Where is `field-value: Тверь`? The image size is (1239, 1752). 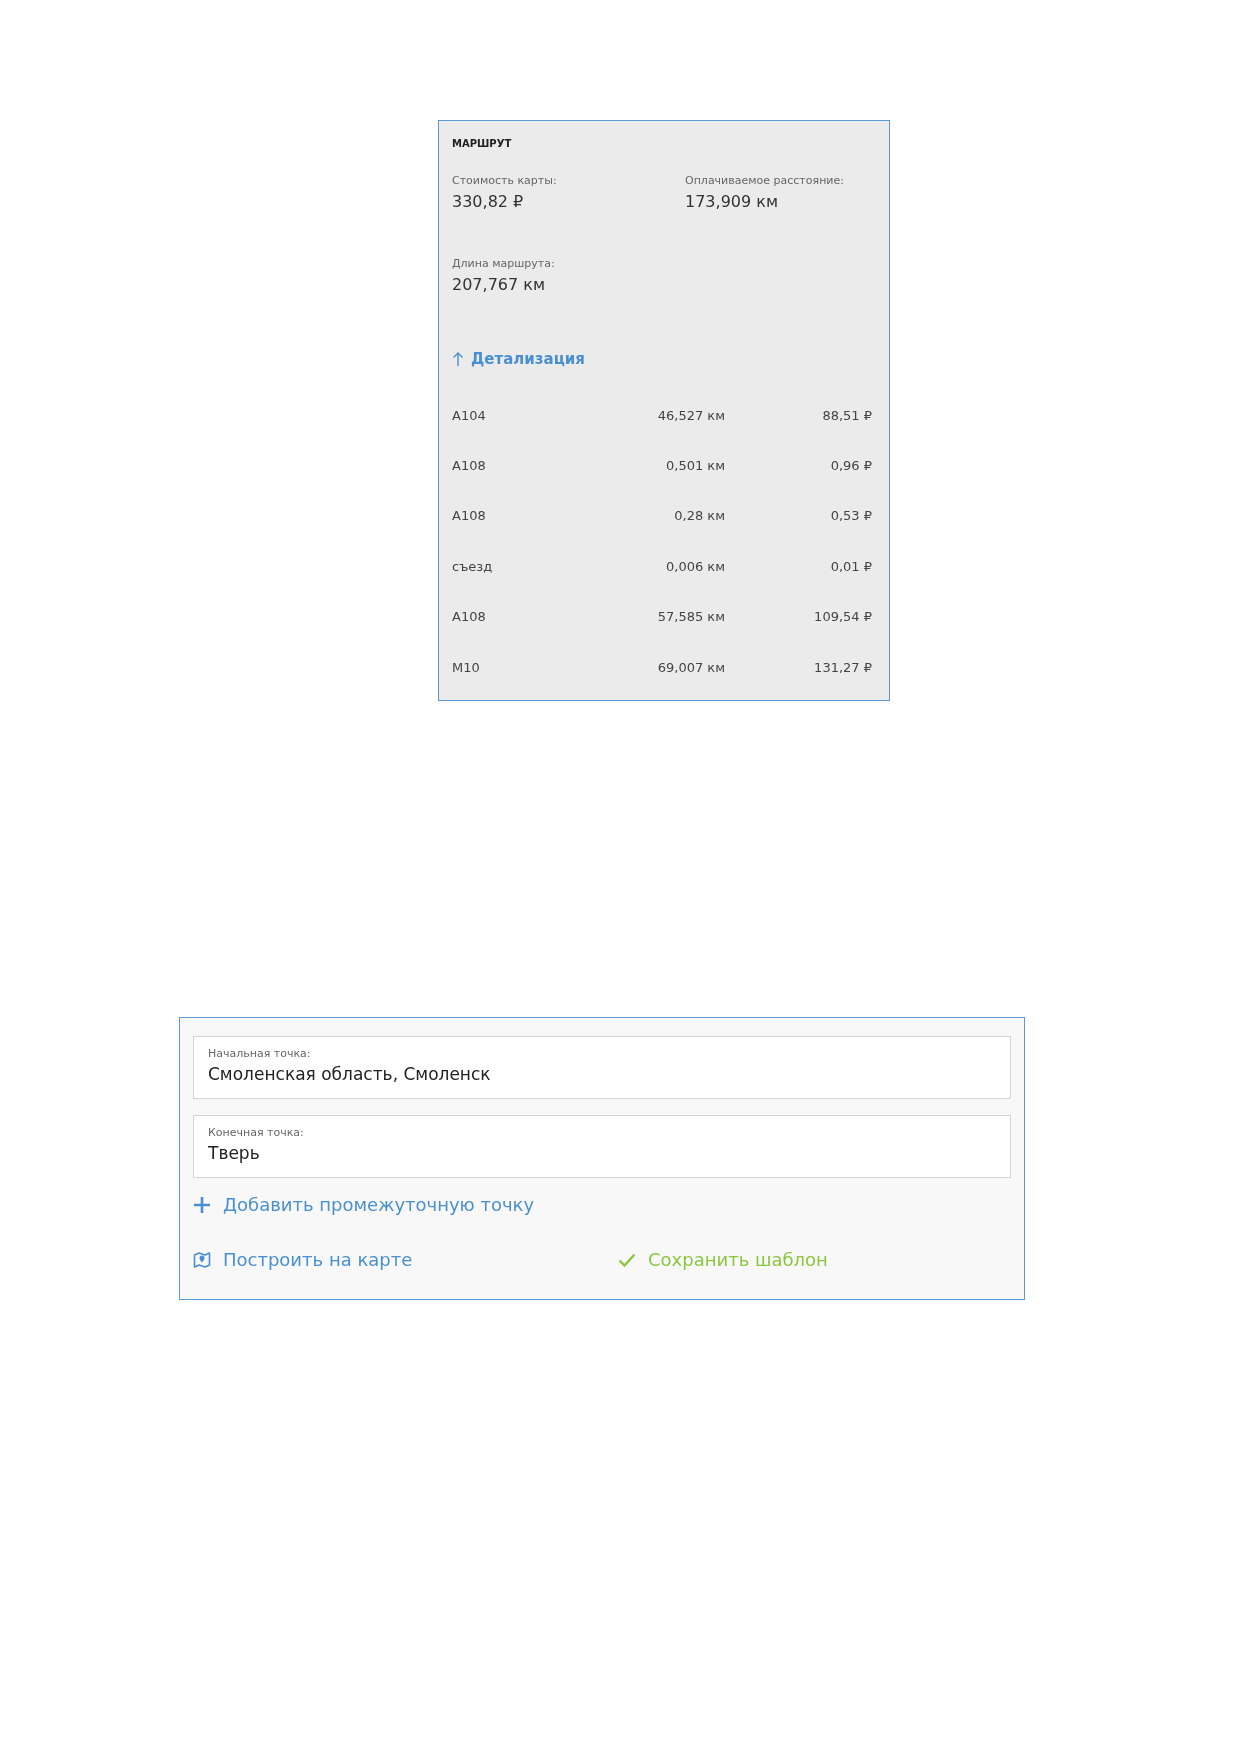 field-value: Тверь is located at coordinates (602, 1153).